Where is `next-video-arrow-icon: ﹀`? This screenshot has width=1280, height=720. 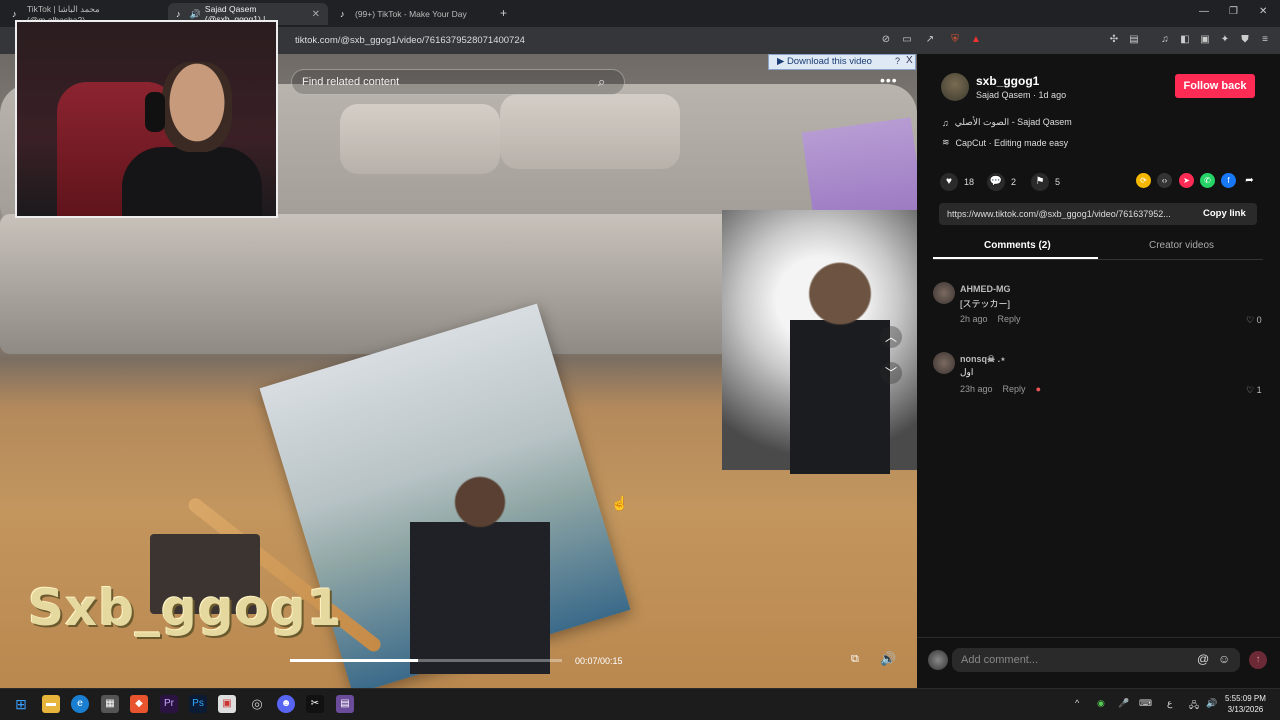 next-video-arrow-icon: ﹀ is located at coordinates (891, 373).